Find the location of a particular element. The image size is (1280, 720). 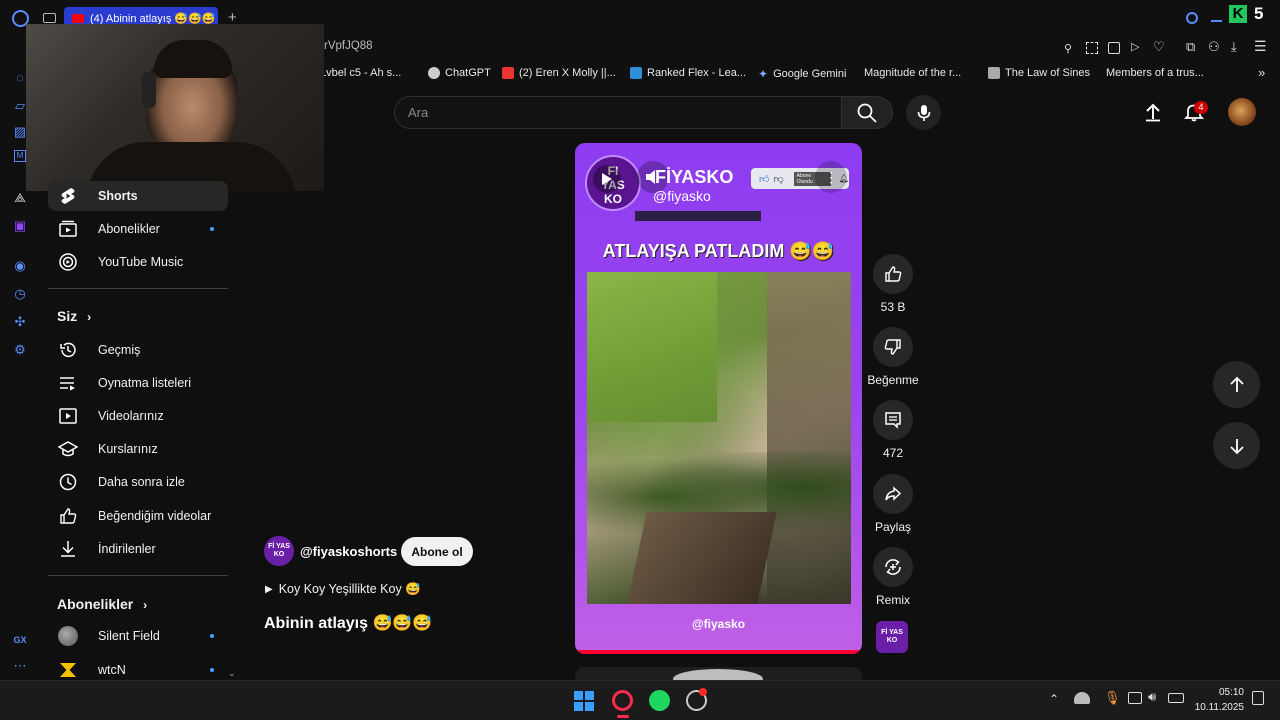

profile-icon: ⚇ is located at coordinates (1214, 47).